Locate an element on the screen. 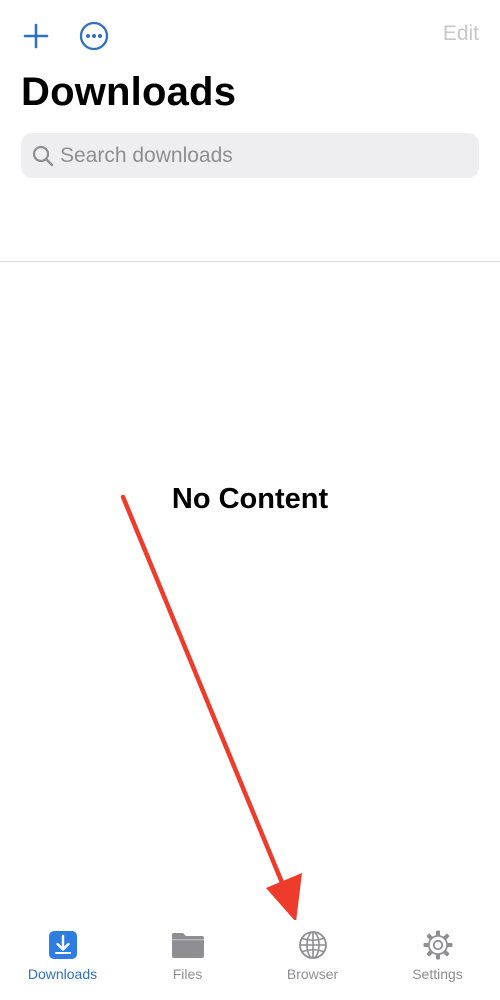 Image resolution: width=500 pixels, height=1000 pixels. edit-button: Edit is located at coordinates (461, 34).